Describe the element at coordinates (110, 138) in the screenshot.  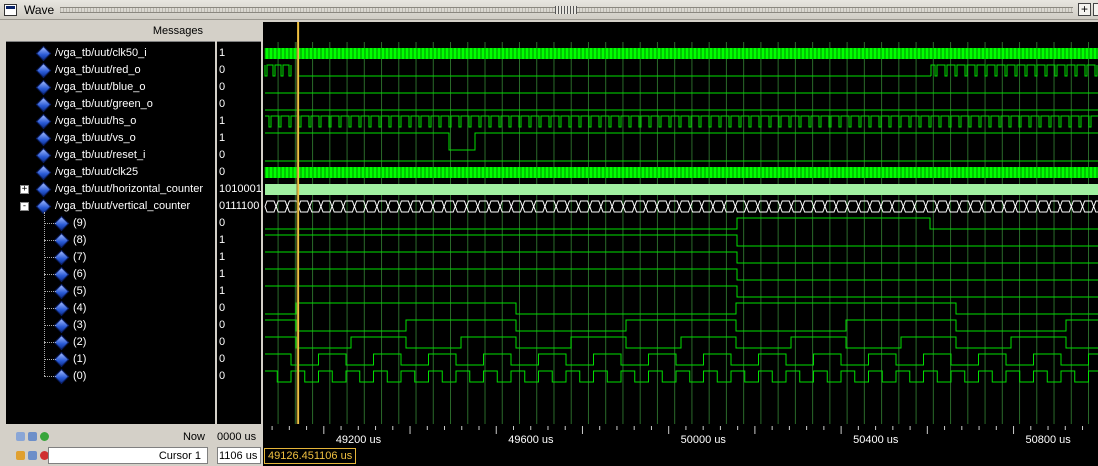
I see `signal-row: /vga_tb/uut/vs_o` at that location.